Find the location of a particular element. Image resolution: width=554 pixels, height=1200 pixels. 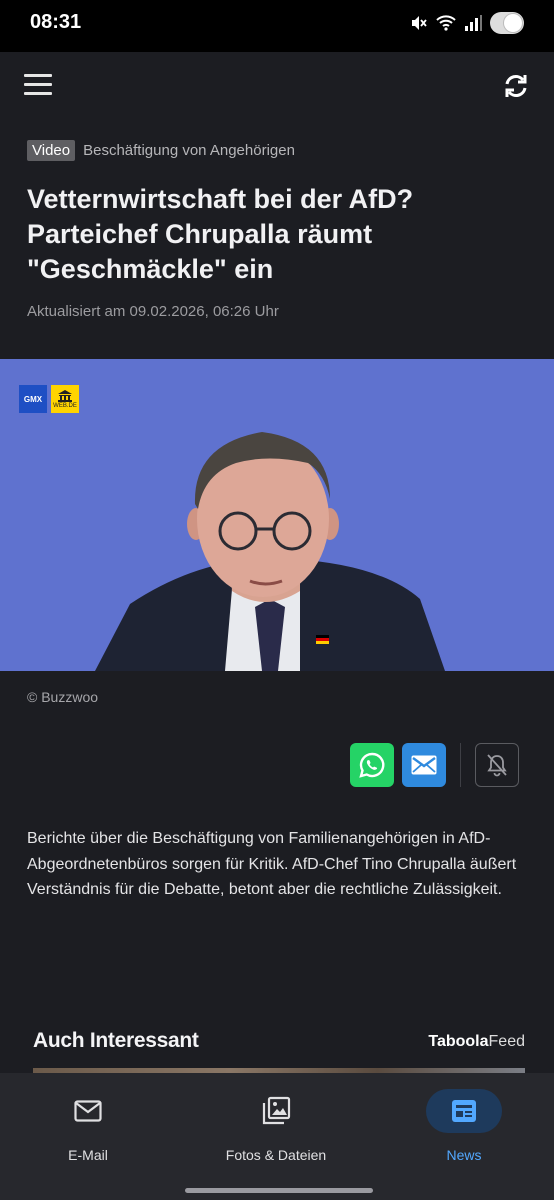

wifi-icon is located at coordinates (446, 23).